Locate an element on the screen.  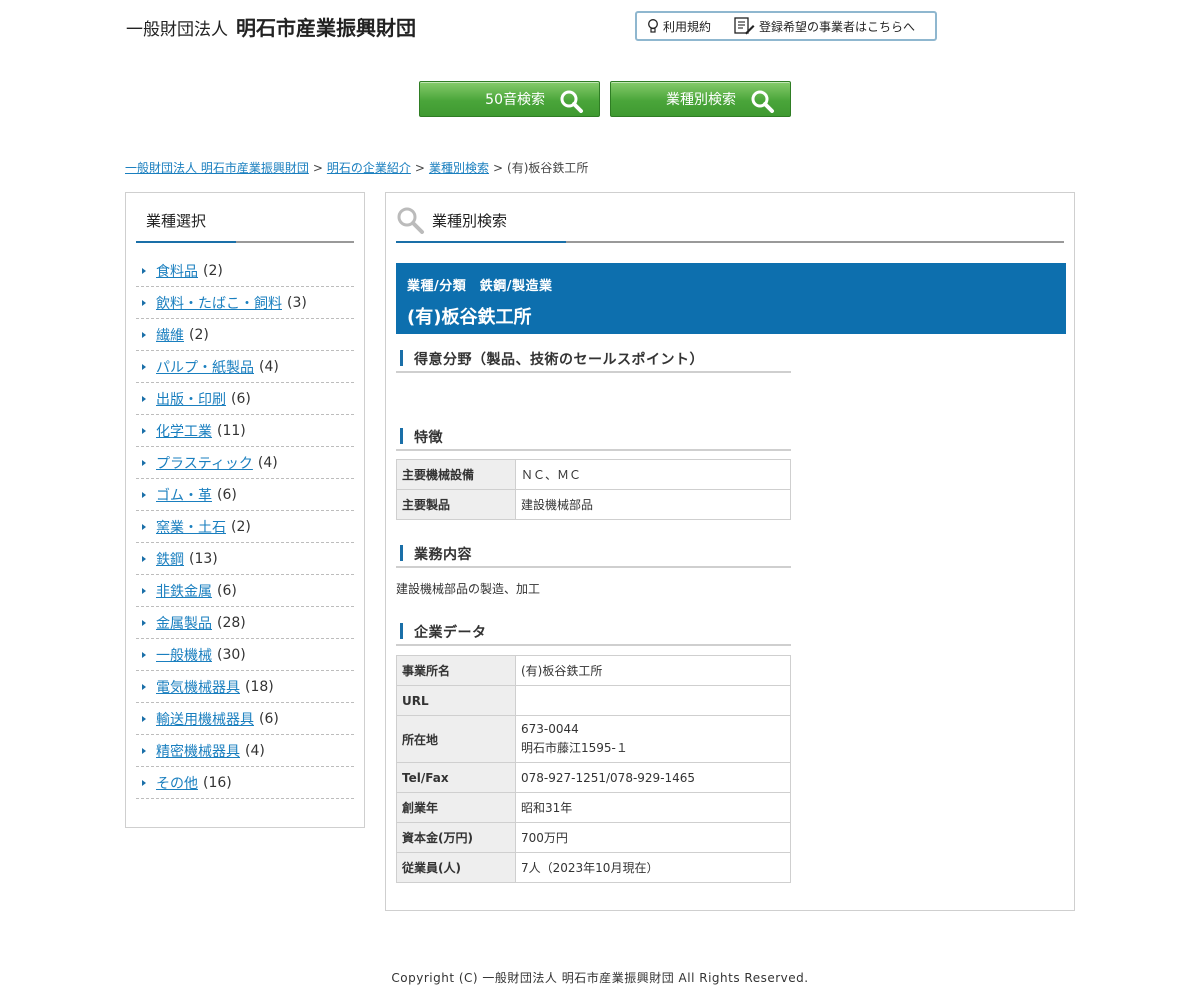
site-org-type: 一般財団法人 is located at coordinates (177, 30).